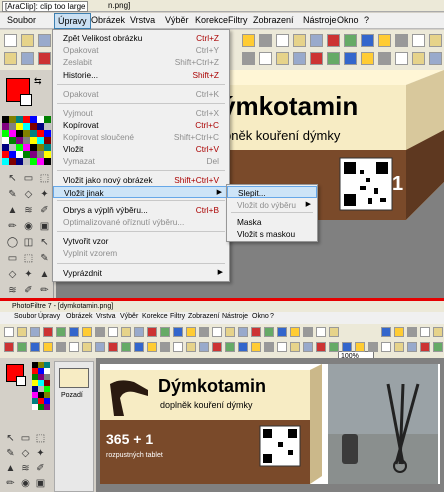  I want to click on menu-1: Úpravy, so click(72, 21).